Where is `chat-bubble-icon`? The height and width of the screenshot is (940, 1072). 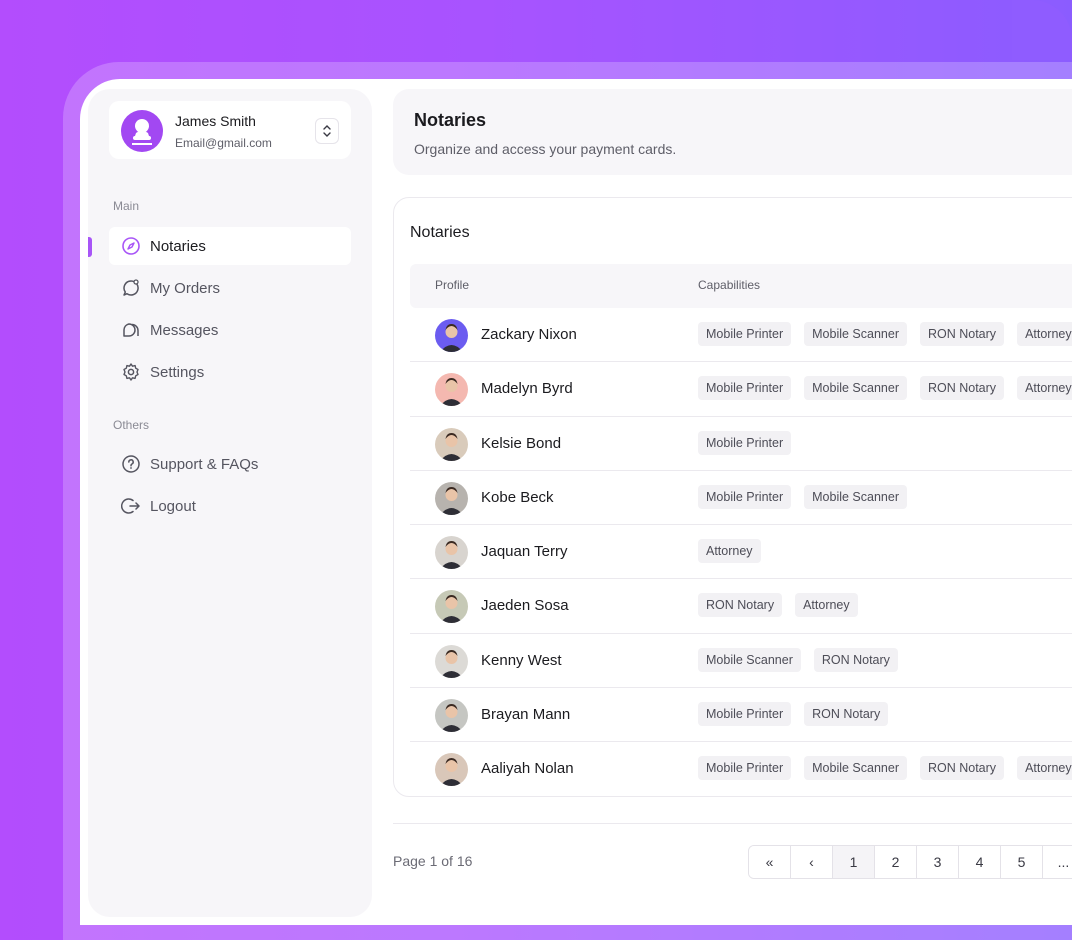
chat-bubble-icon is located at coordinates (131, 288).